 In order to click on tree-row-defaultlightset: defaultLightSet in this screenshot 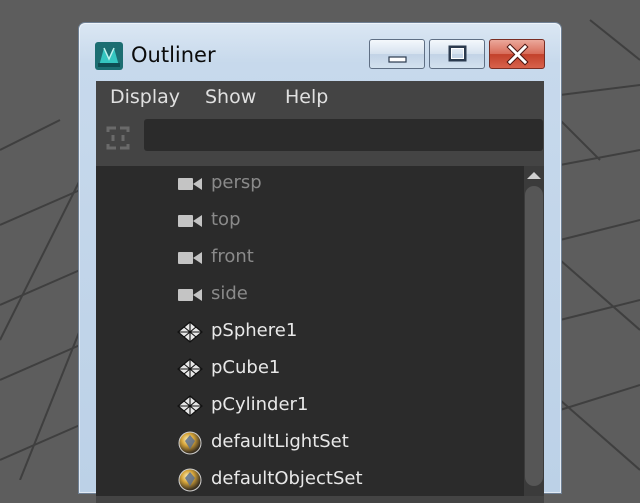, I will do `click(310, 443)`.